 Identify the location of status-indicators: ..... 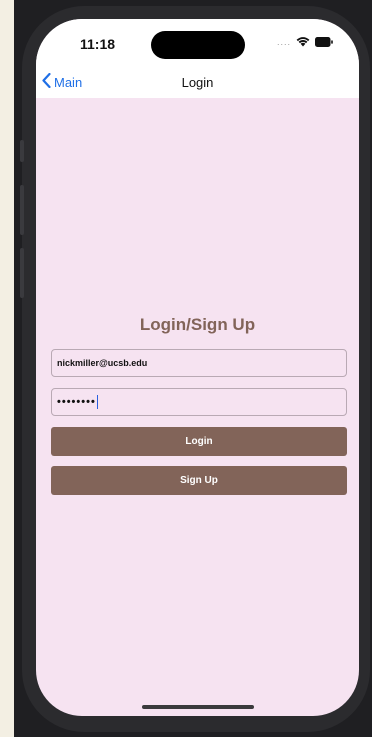
(305, 41).